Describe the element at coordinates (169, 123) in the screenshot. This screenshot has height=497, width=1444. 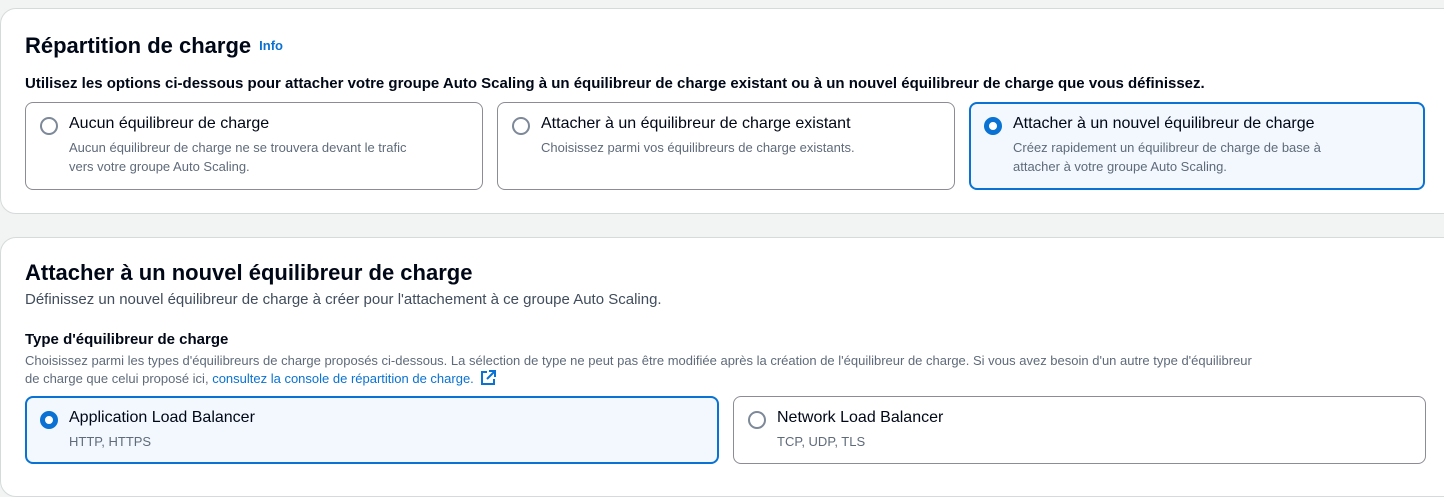
I see `option-title: Aucun équilibreur de charge` at that location.